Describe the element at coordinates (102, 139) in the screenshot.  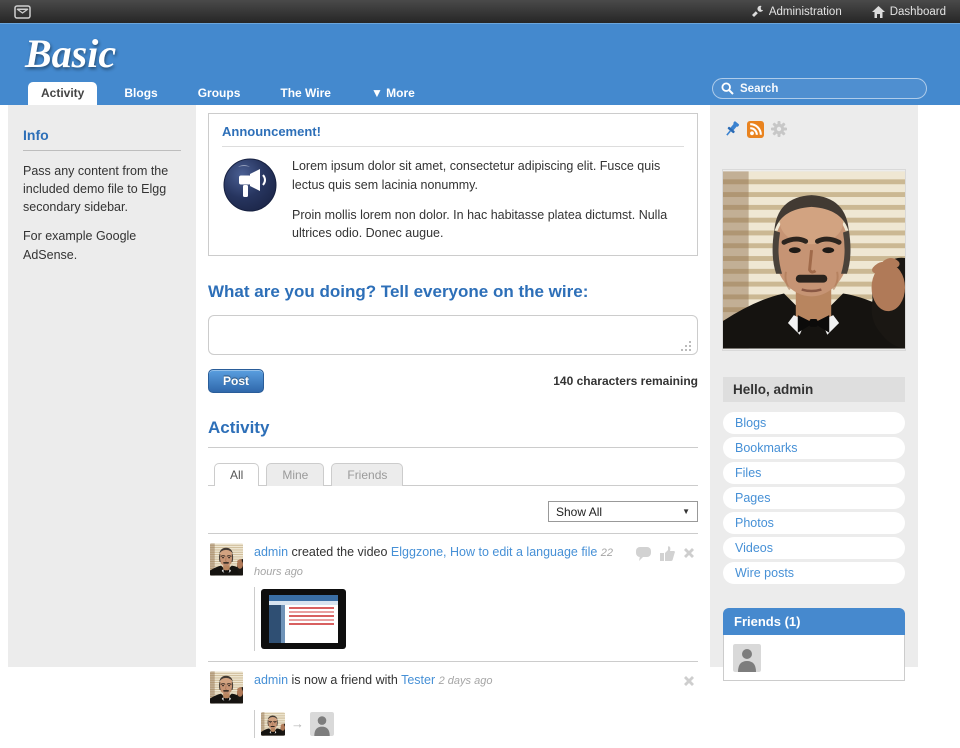
I see `info-title: Info` at that location.